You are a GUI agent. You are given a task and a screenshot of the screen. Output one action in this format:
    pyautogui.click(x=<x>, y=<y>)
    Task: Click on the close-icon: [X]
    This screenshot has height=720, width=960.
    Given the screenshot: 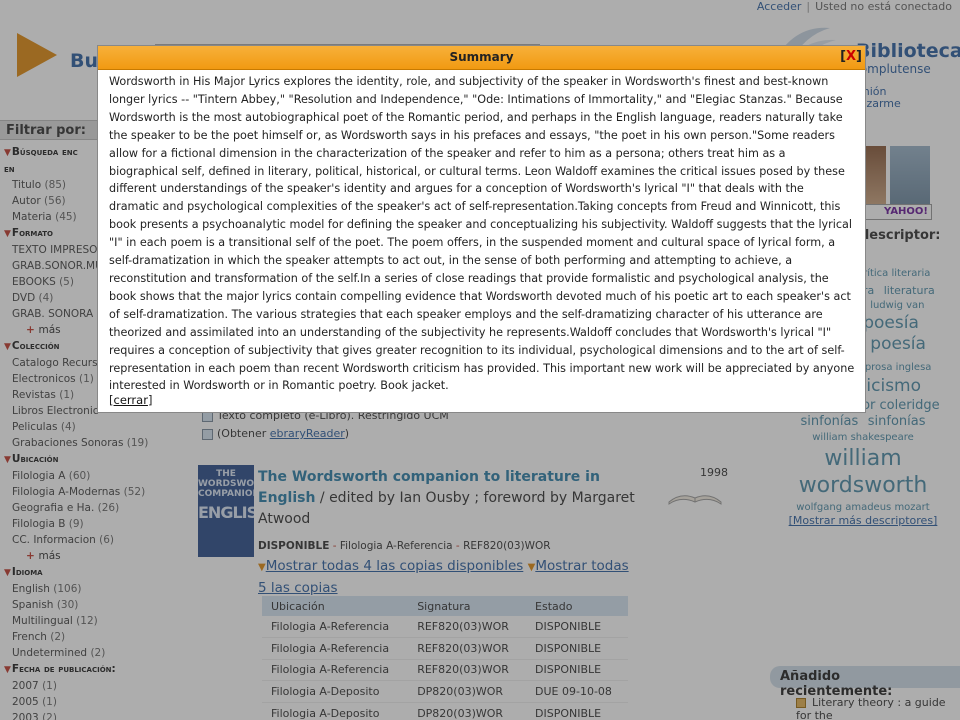 What is the action you would take?
    pyautogui.click(x=851, y=56)
    